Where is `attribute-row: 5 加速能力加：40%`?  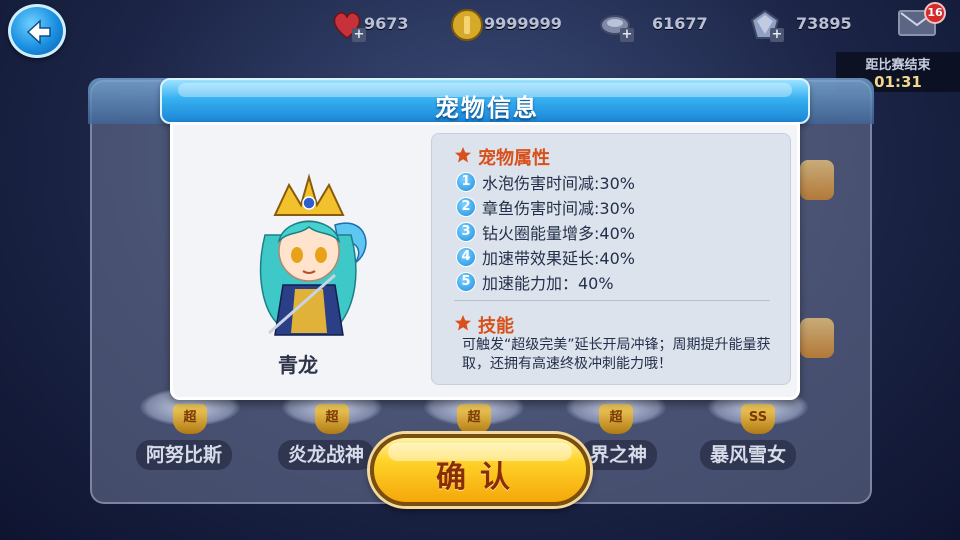
attribute-row: 5 加速能力加：40% is located at coordinates (535, 281).